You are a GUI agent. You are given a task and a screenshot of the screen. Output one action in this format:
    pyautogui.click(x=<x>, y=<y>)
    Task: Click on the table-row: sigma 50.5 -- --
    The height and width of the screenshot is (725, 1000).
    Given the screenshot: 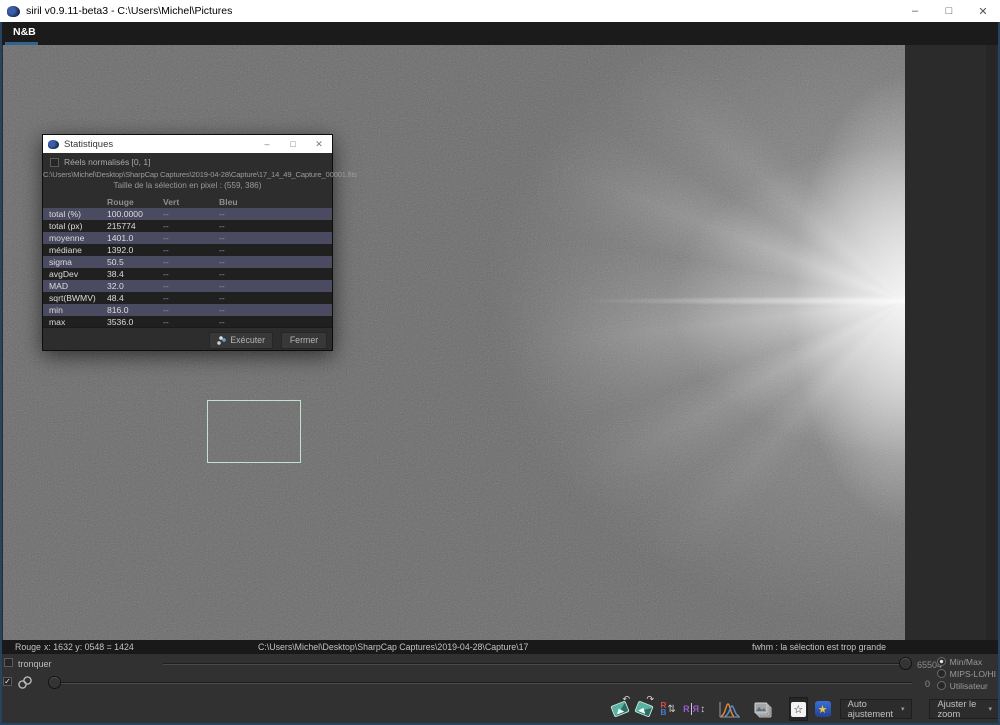 What is the action you would take?
    pyautogui.click(x=187, y=262)
    